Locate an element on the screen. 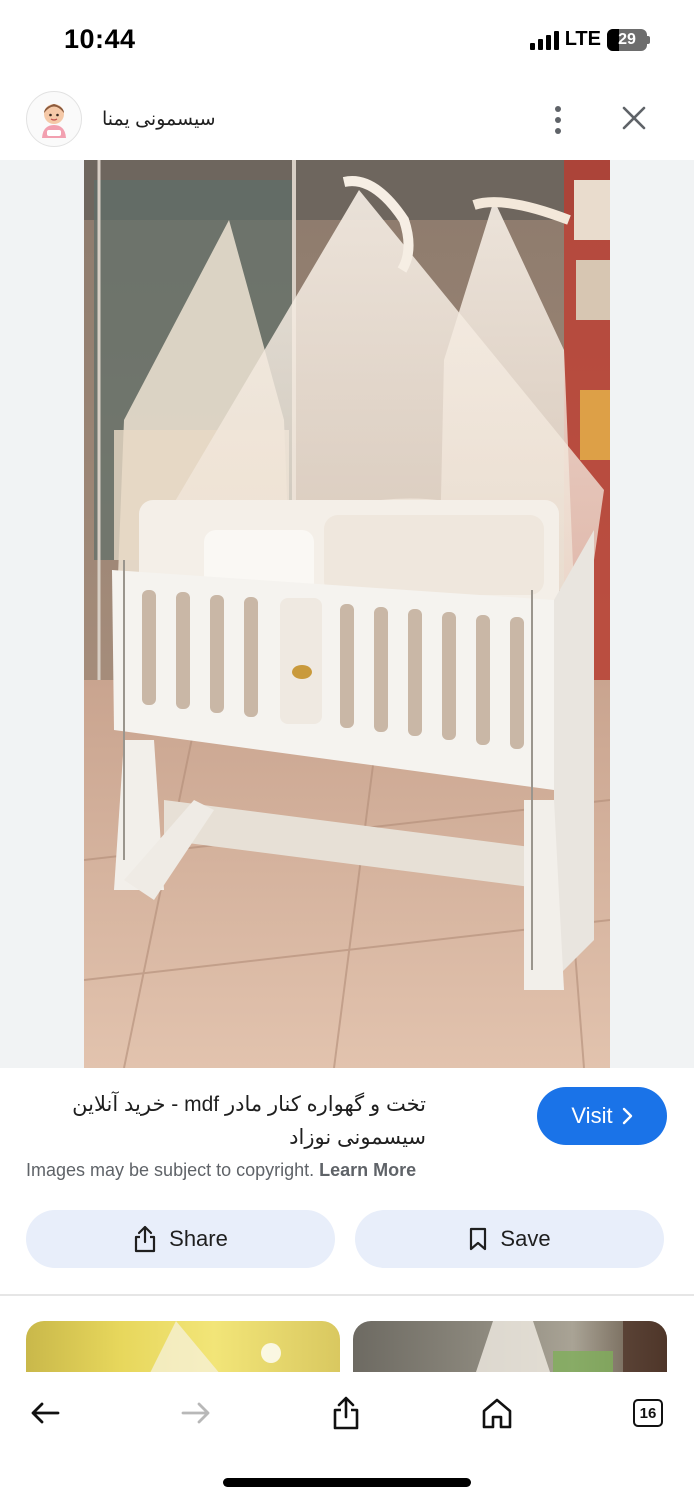 The height and width of the screenshot is (1500, 694). home-icon is located at coordinates (497, 1413).